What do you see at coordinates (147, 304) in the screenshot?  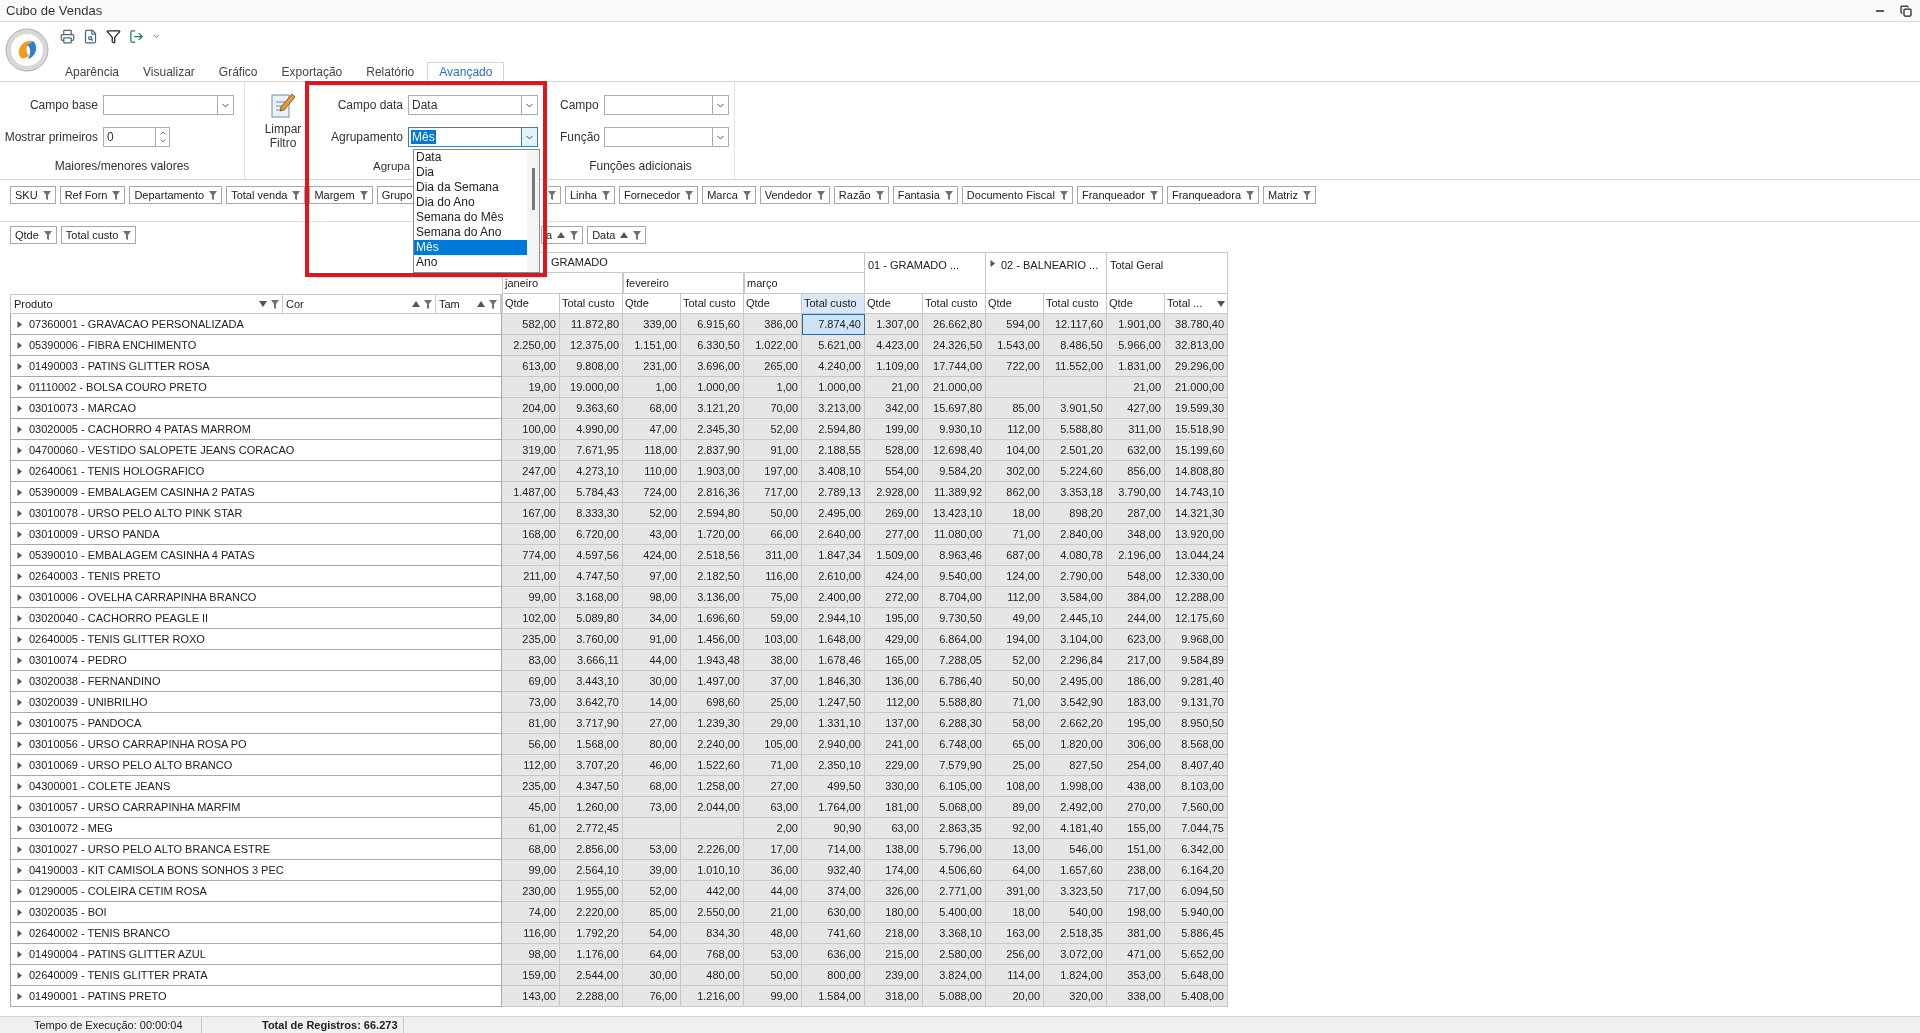 I see `row-field-header: Produto` at bounding box center [147, 304].